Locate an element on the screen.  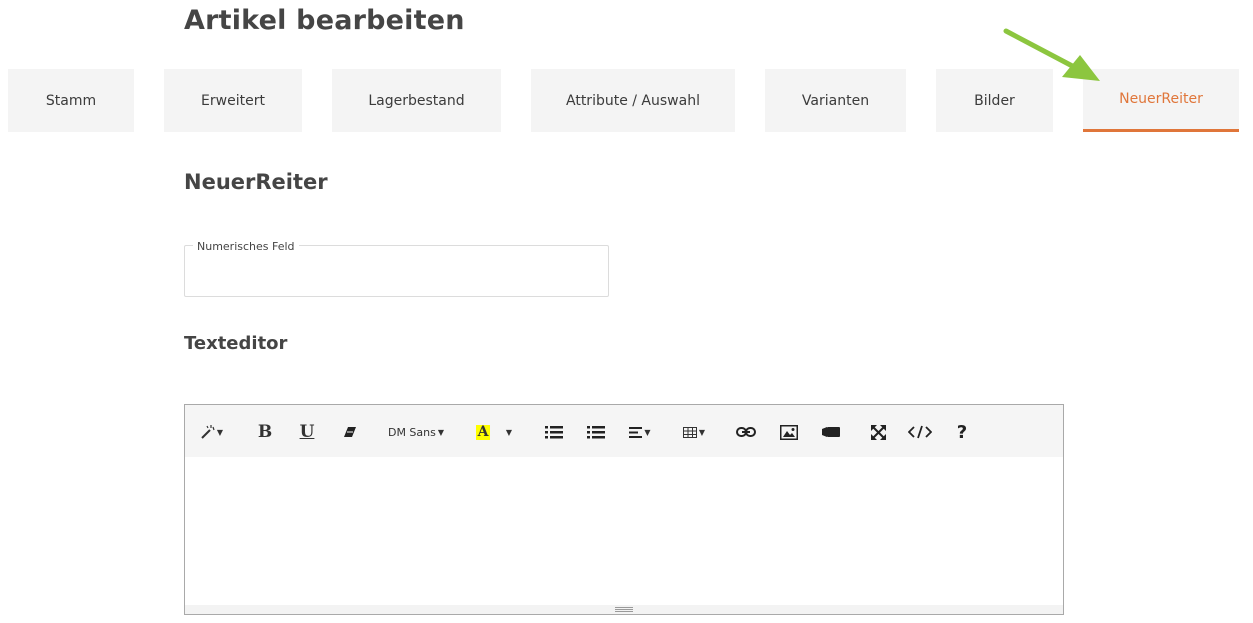
code-view-icon is located at coordinates (920, 432).